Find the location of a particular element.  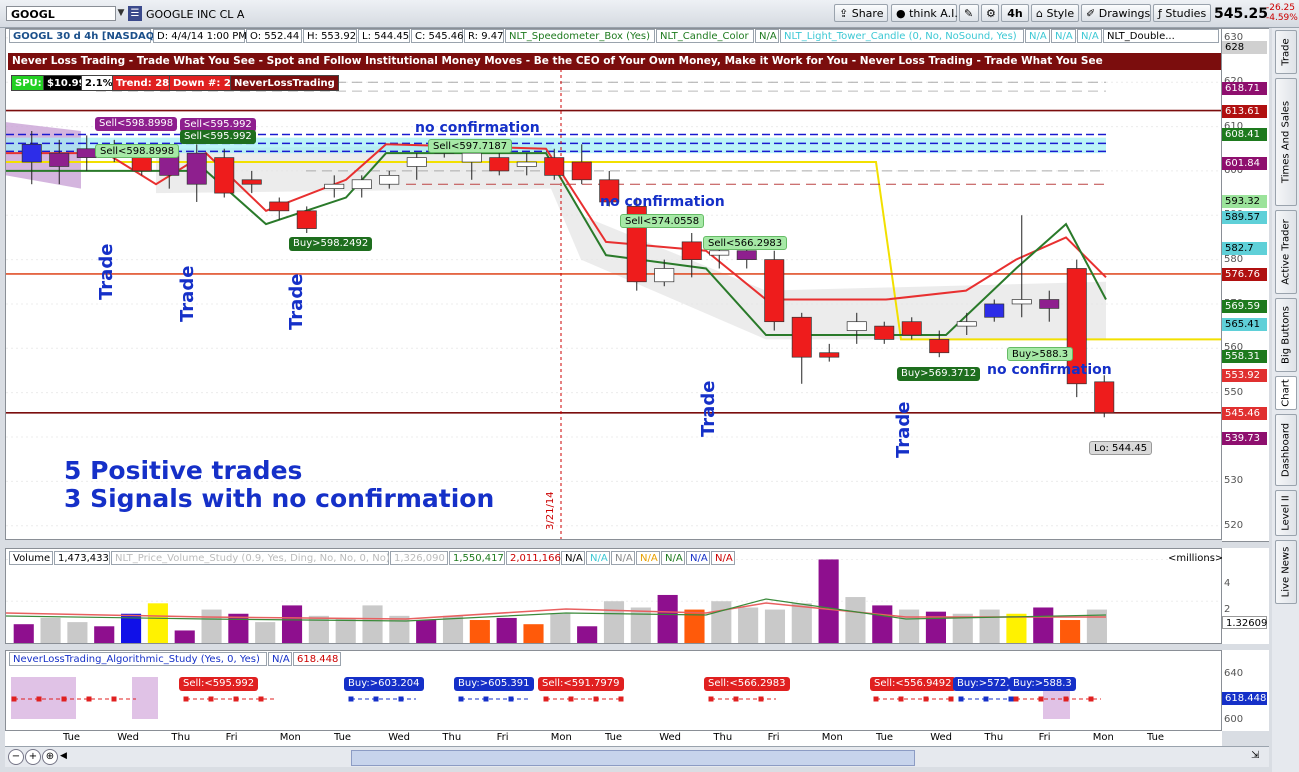

study-candle-color: NLT_Candle_Color is located at coordinates (705, 36).